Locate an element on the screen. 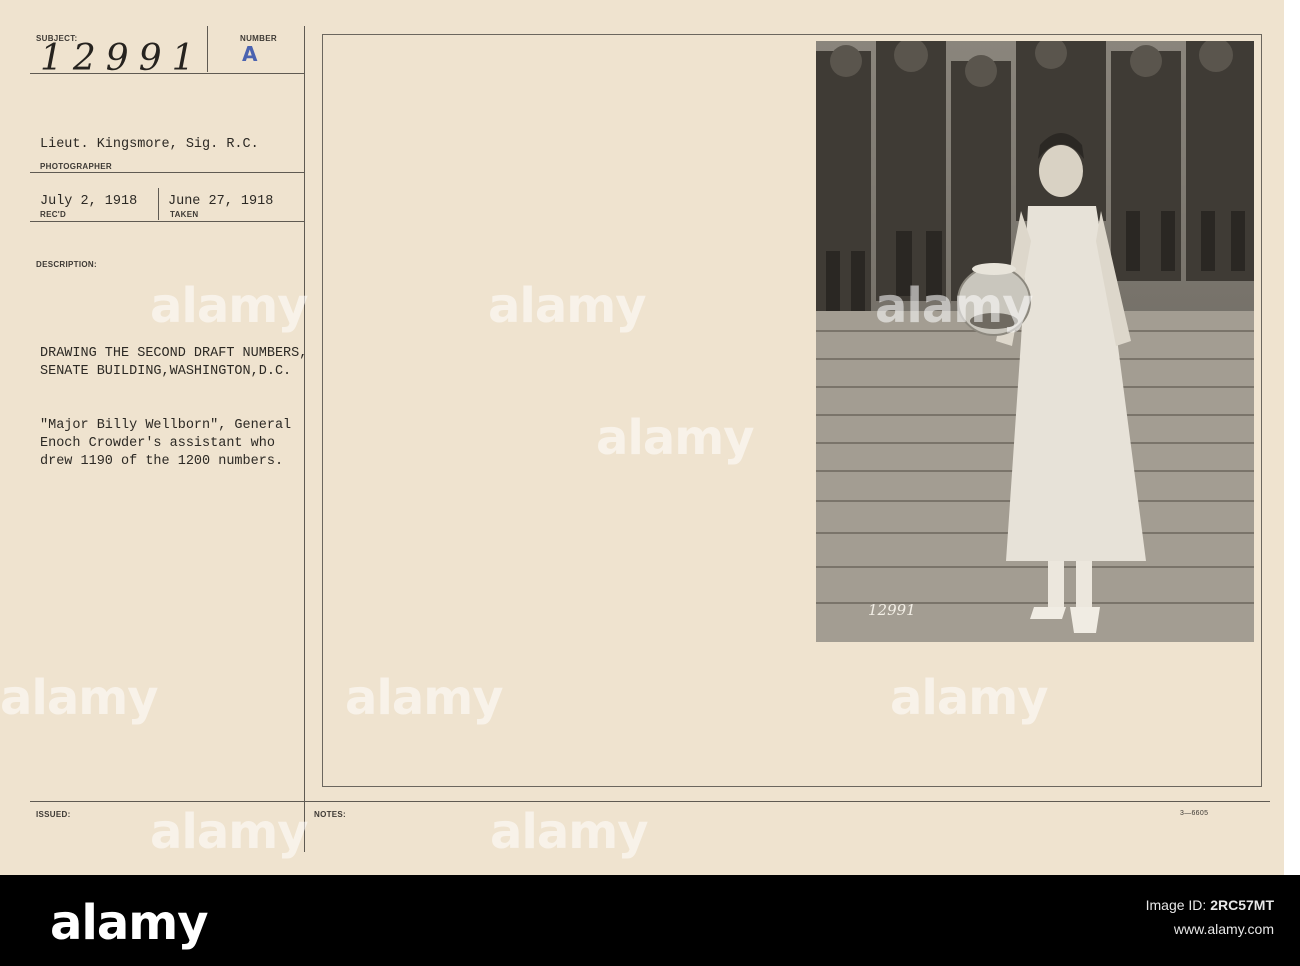  image-id-value: 2RC57MT is located at coordinates (1242, 905).